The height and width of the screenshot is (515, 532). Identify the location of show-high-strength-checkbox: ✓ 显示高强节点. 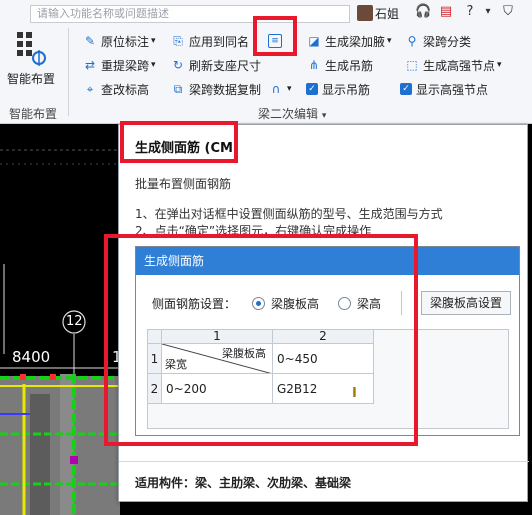
(444, 89).